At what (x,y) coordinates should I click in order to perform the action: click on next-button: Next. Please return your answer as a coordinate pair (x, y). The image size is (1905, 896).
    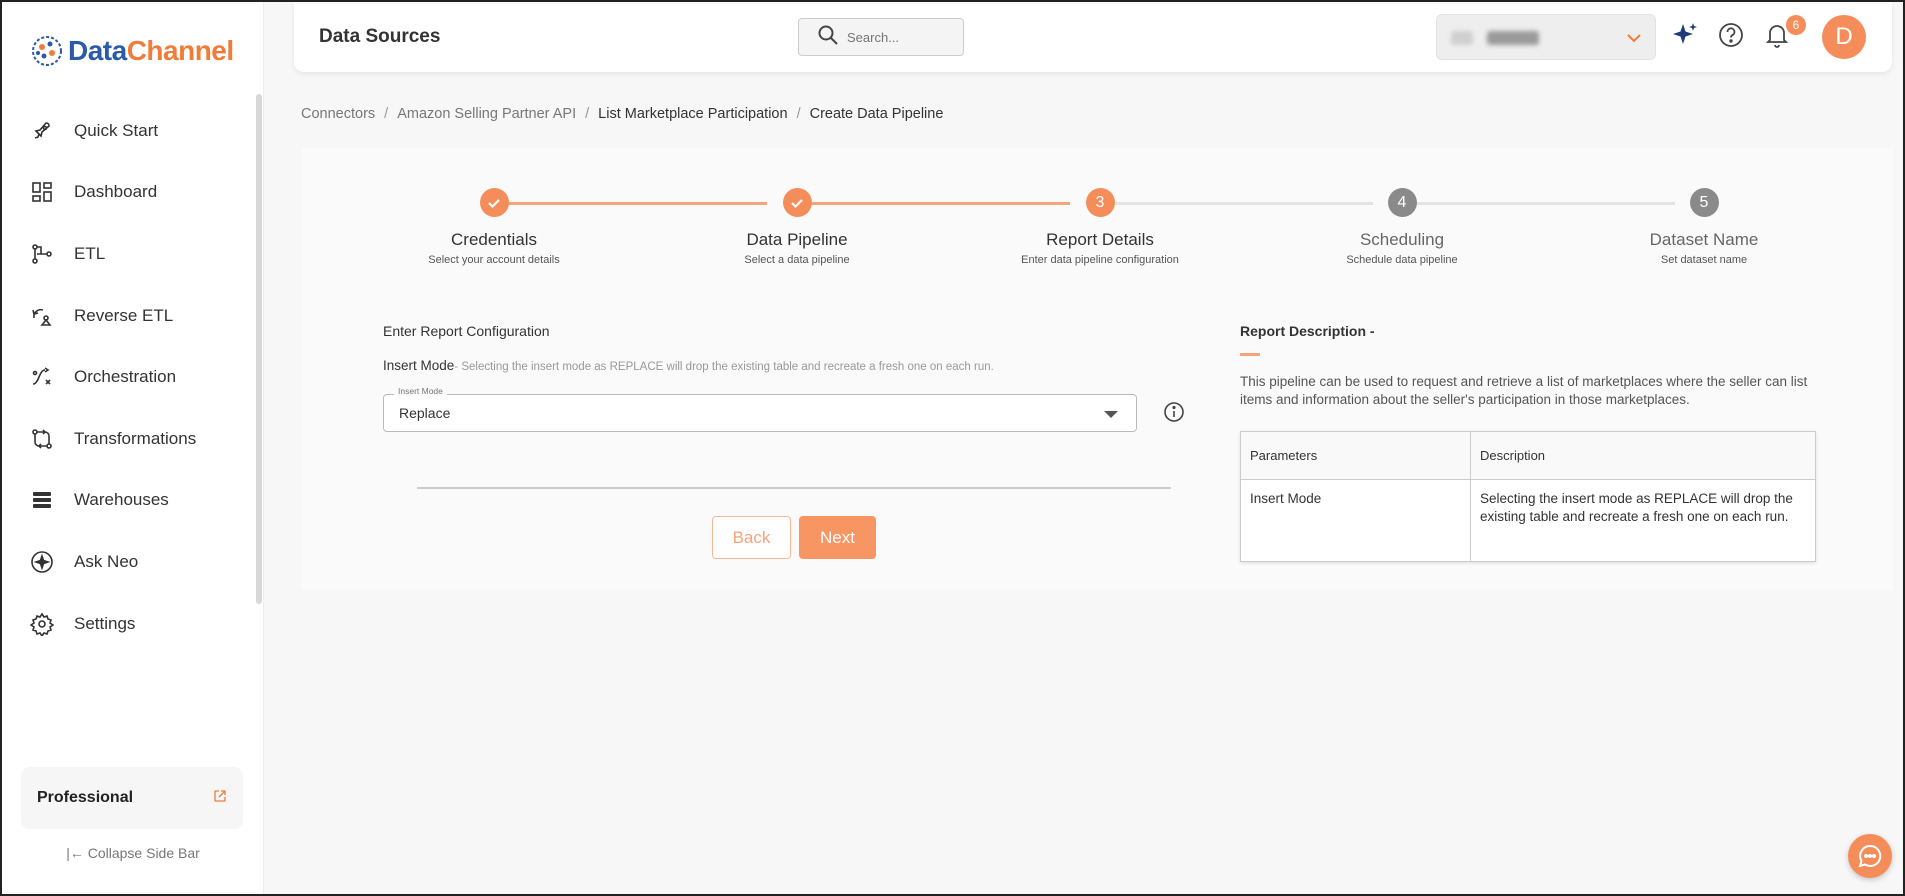
    Looking at the image, I should click on (837, 537).